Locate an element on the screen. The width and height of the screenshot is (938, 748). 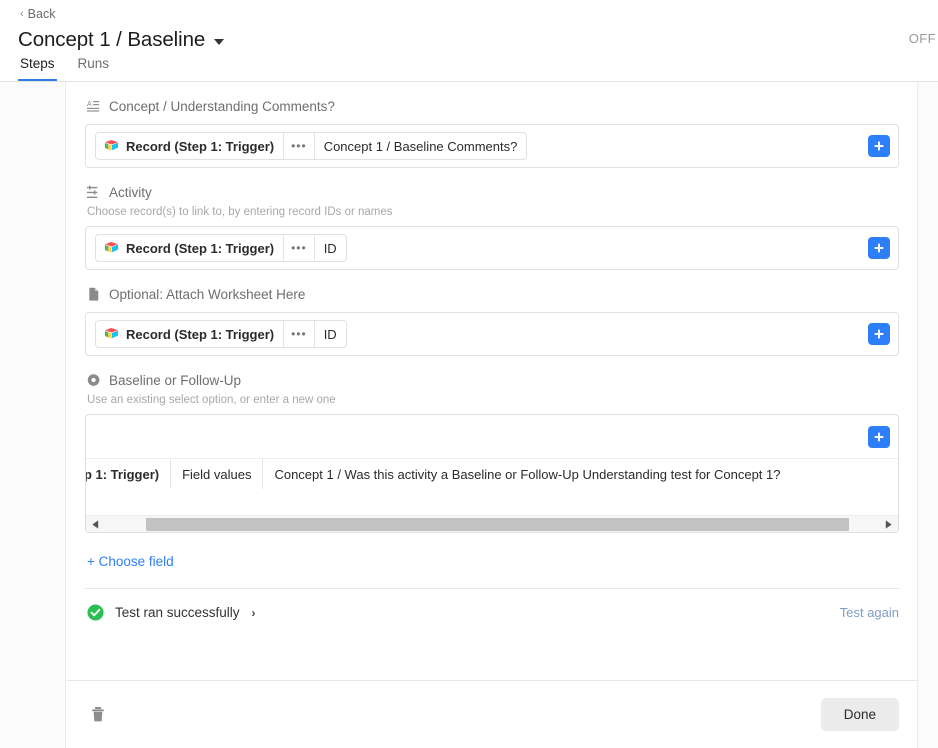
test-result-row: Test ran successfully › Test again is located at coordinates (492, 612).